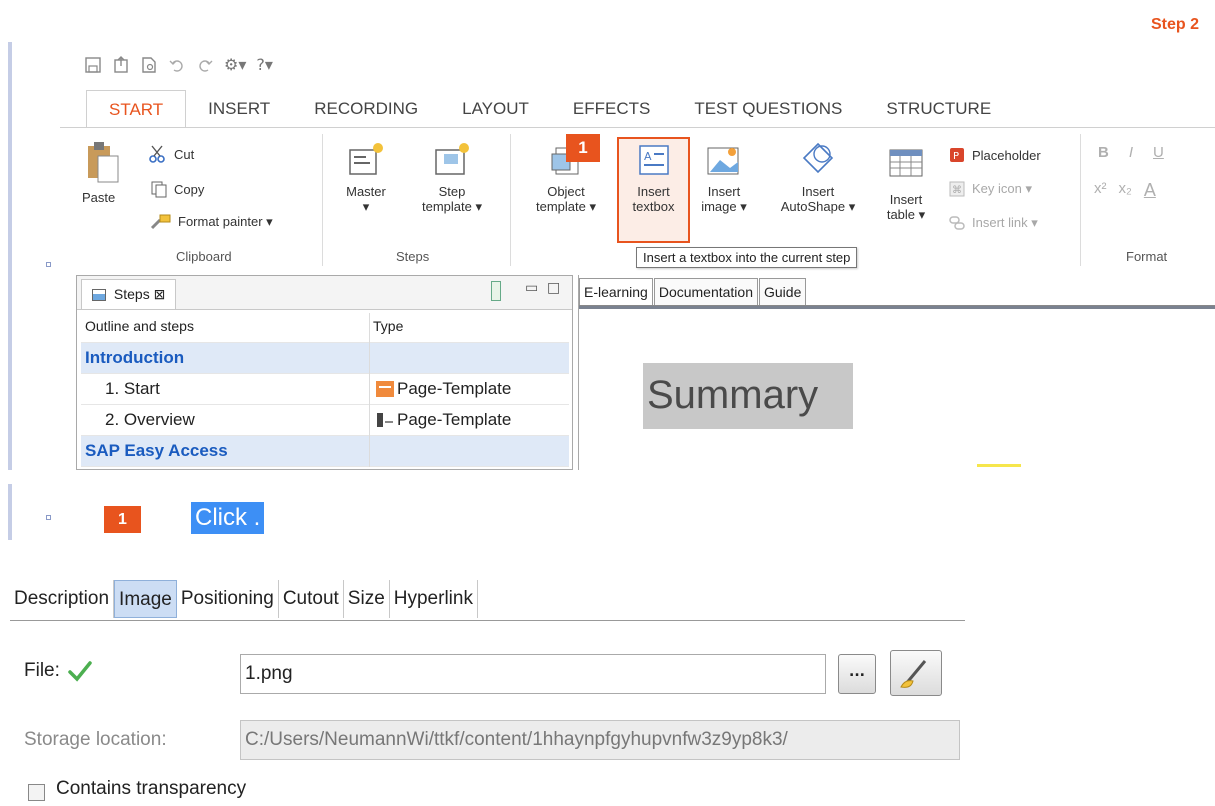 This screenshot has width=1215, height=806. I want to click on format-row-1: B I U, so click(1131, 152).